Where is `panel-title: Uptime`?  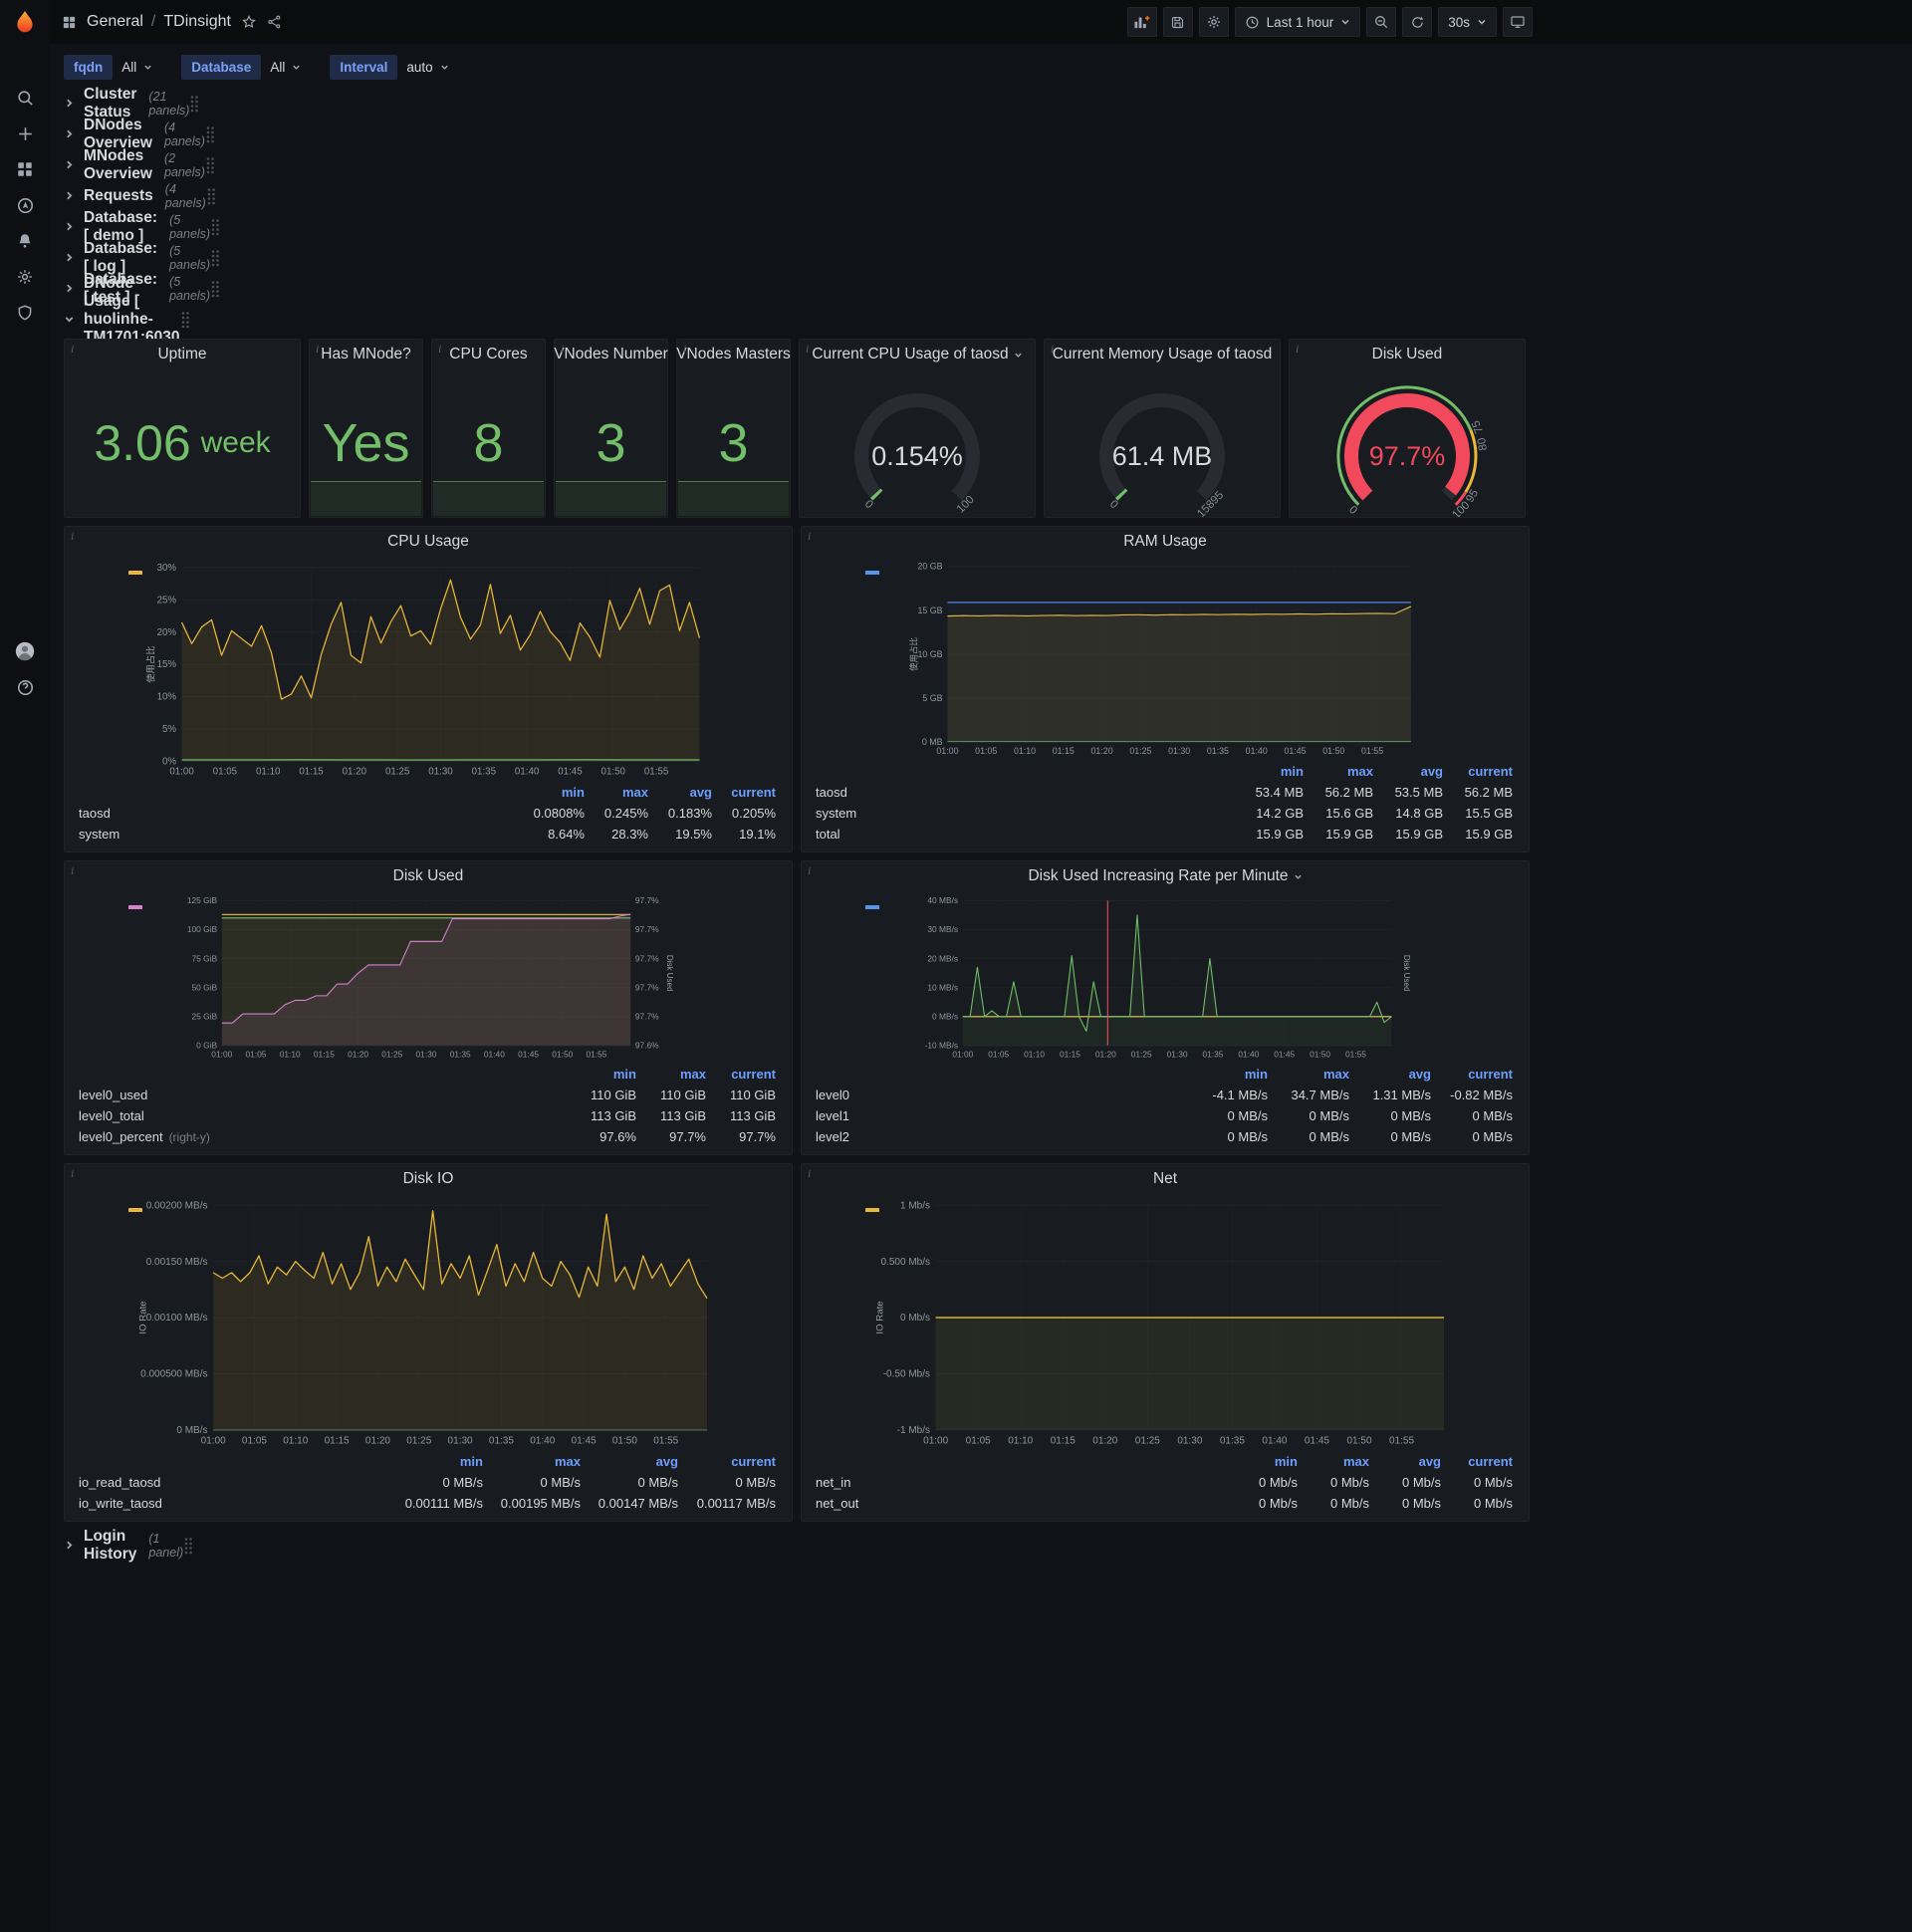 panel-title: Uptime is located at coordinates (182, 354).